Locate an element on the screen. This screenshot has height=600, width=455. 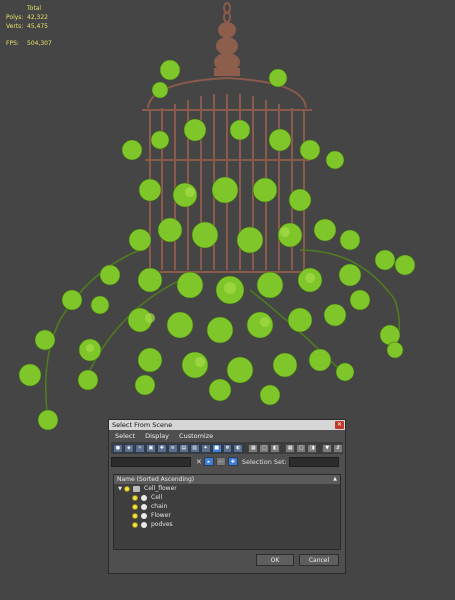
list-item-flower: Flower is located at coordinates (227, 515).